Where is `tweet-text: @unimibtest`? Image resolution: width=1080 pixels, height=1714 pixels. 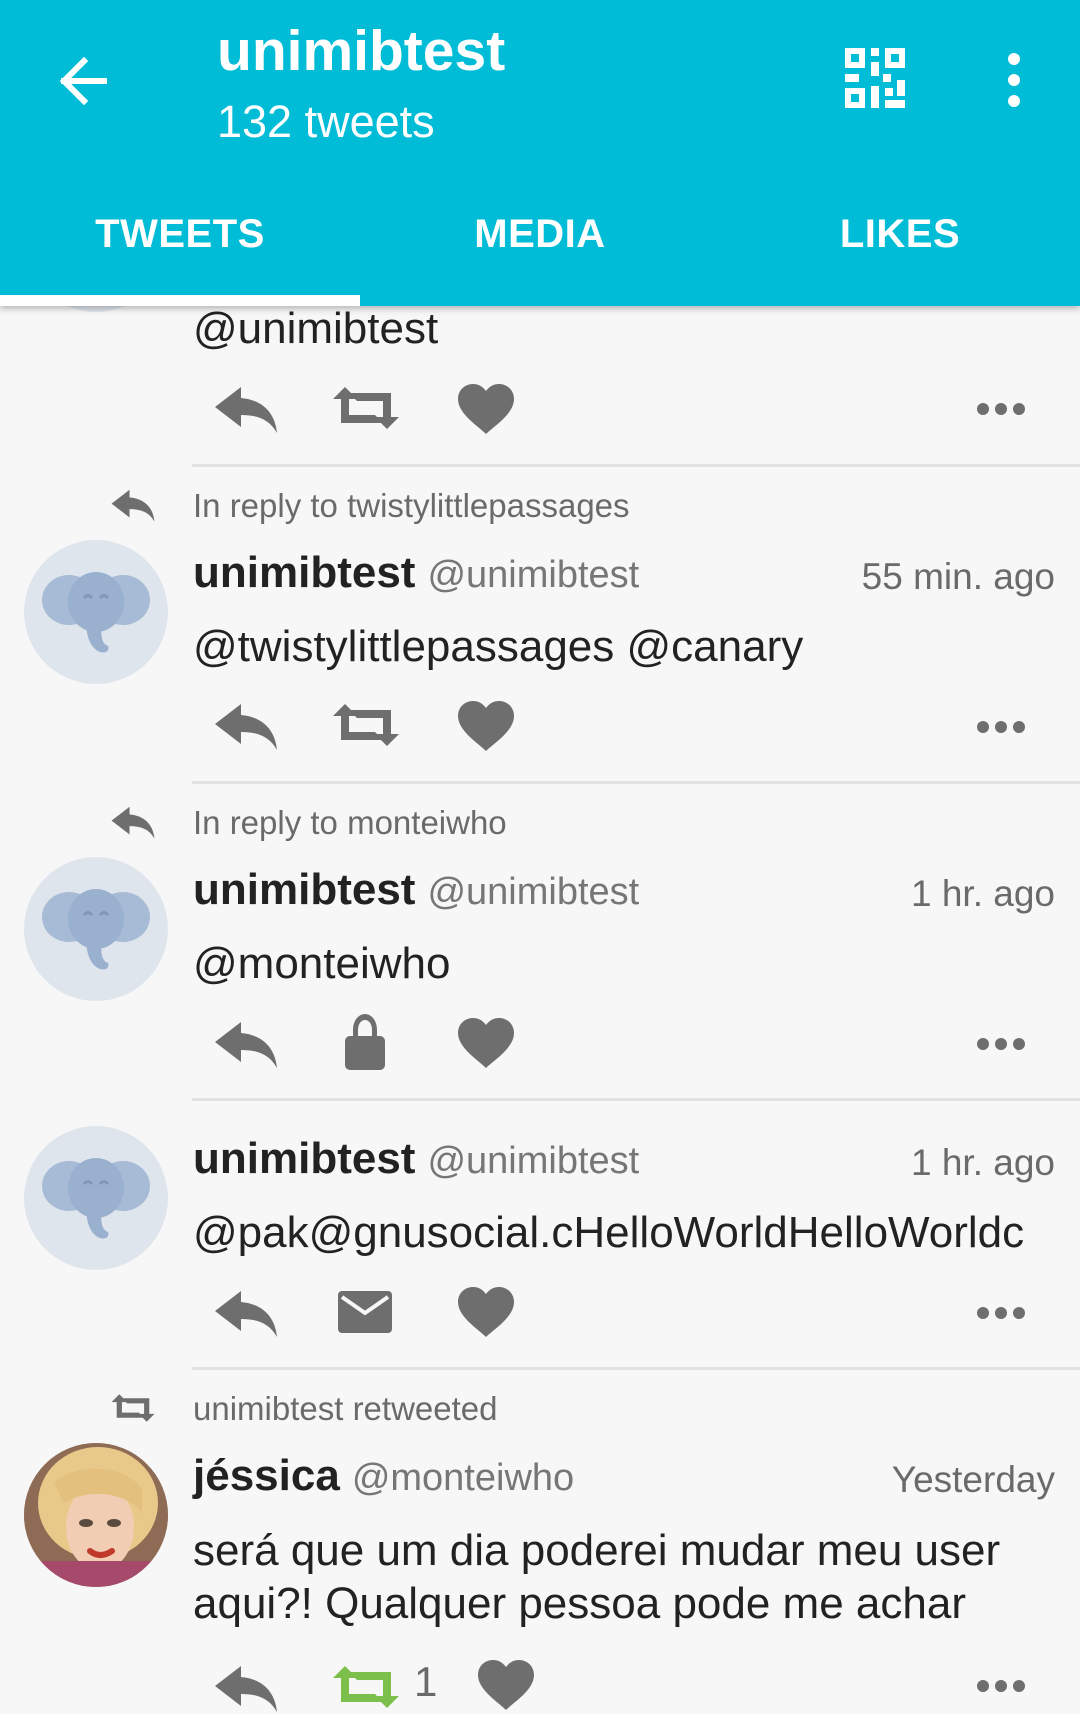 tweet-text: @unimibtest is located at coordinates (316, 328).